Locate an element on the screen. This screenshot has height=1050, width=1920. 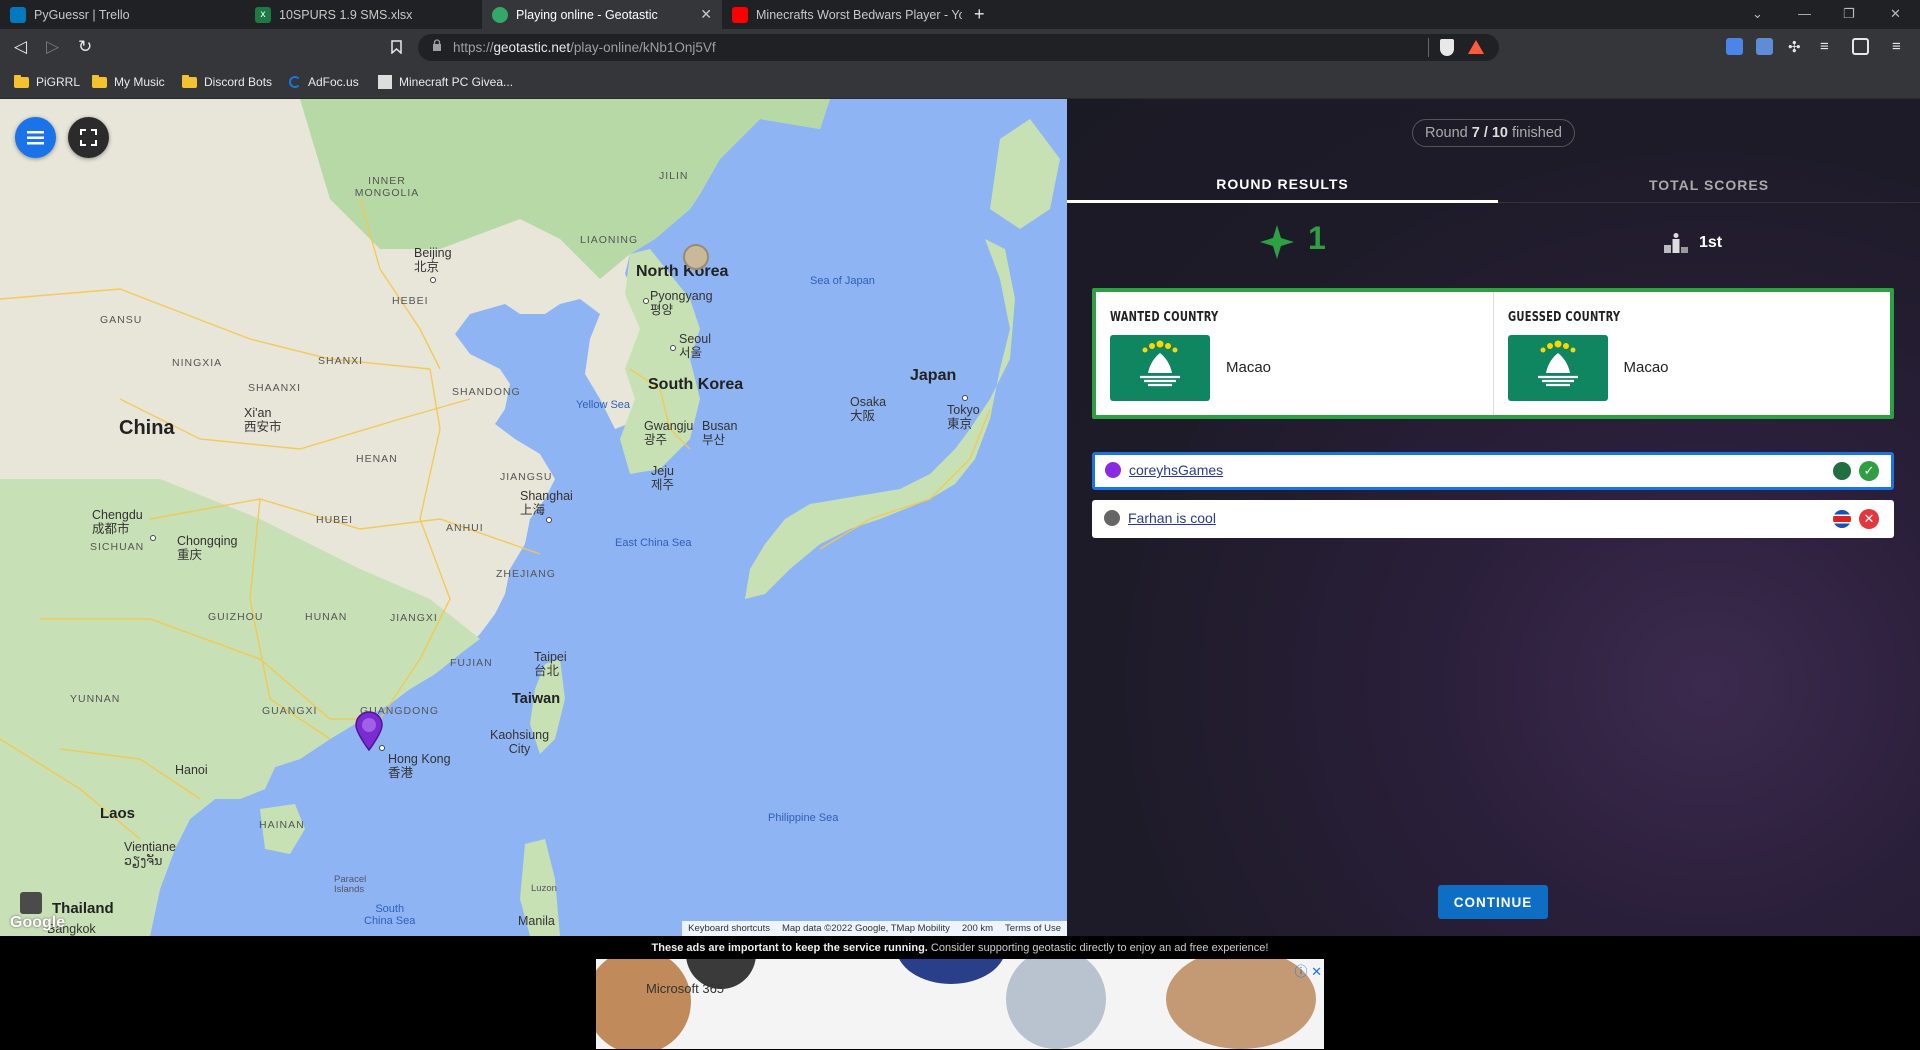
label-region: HUNAN is located at coordinates (326, 617).